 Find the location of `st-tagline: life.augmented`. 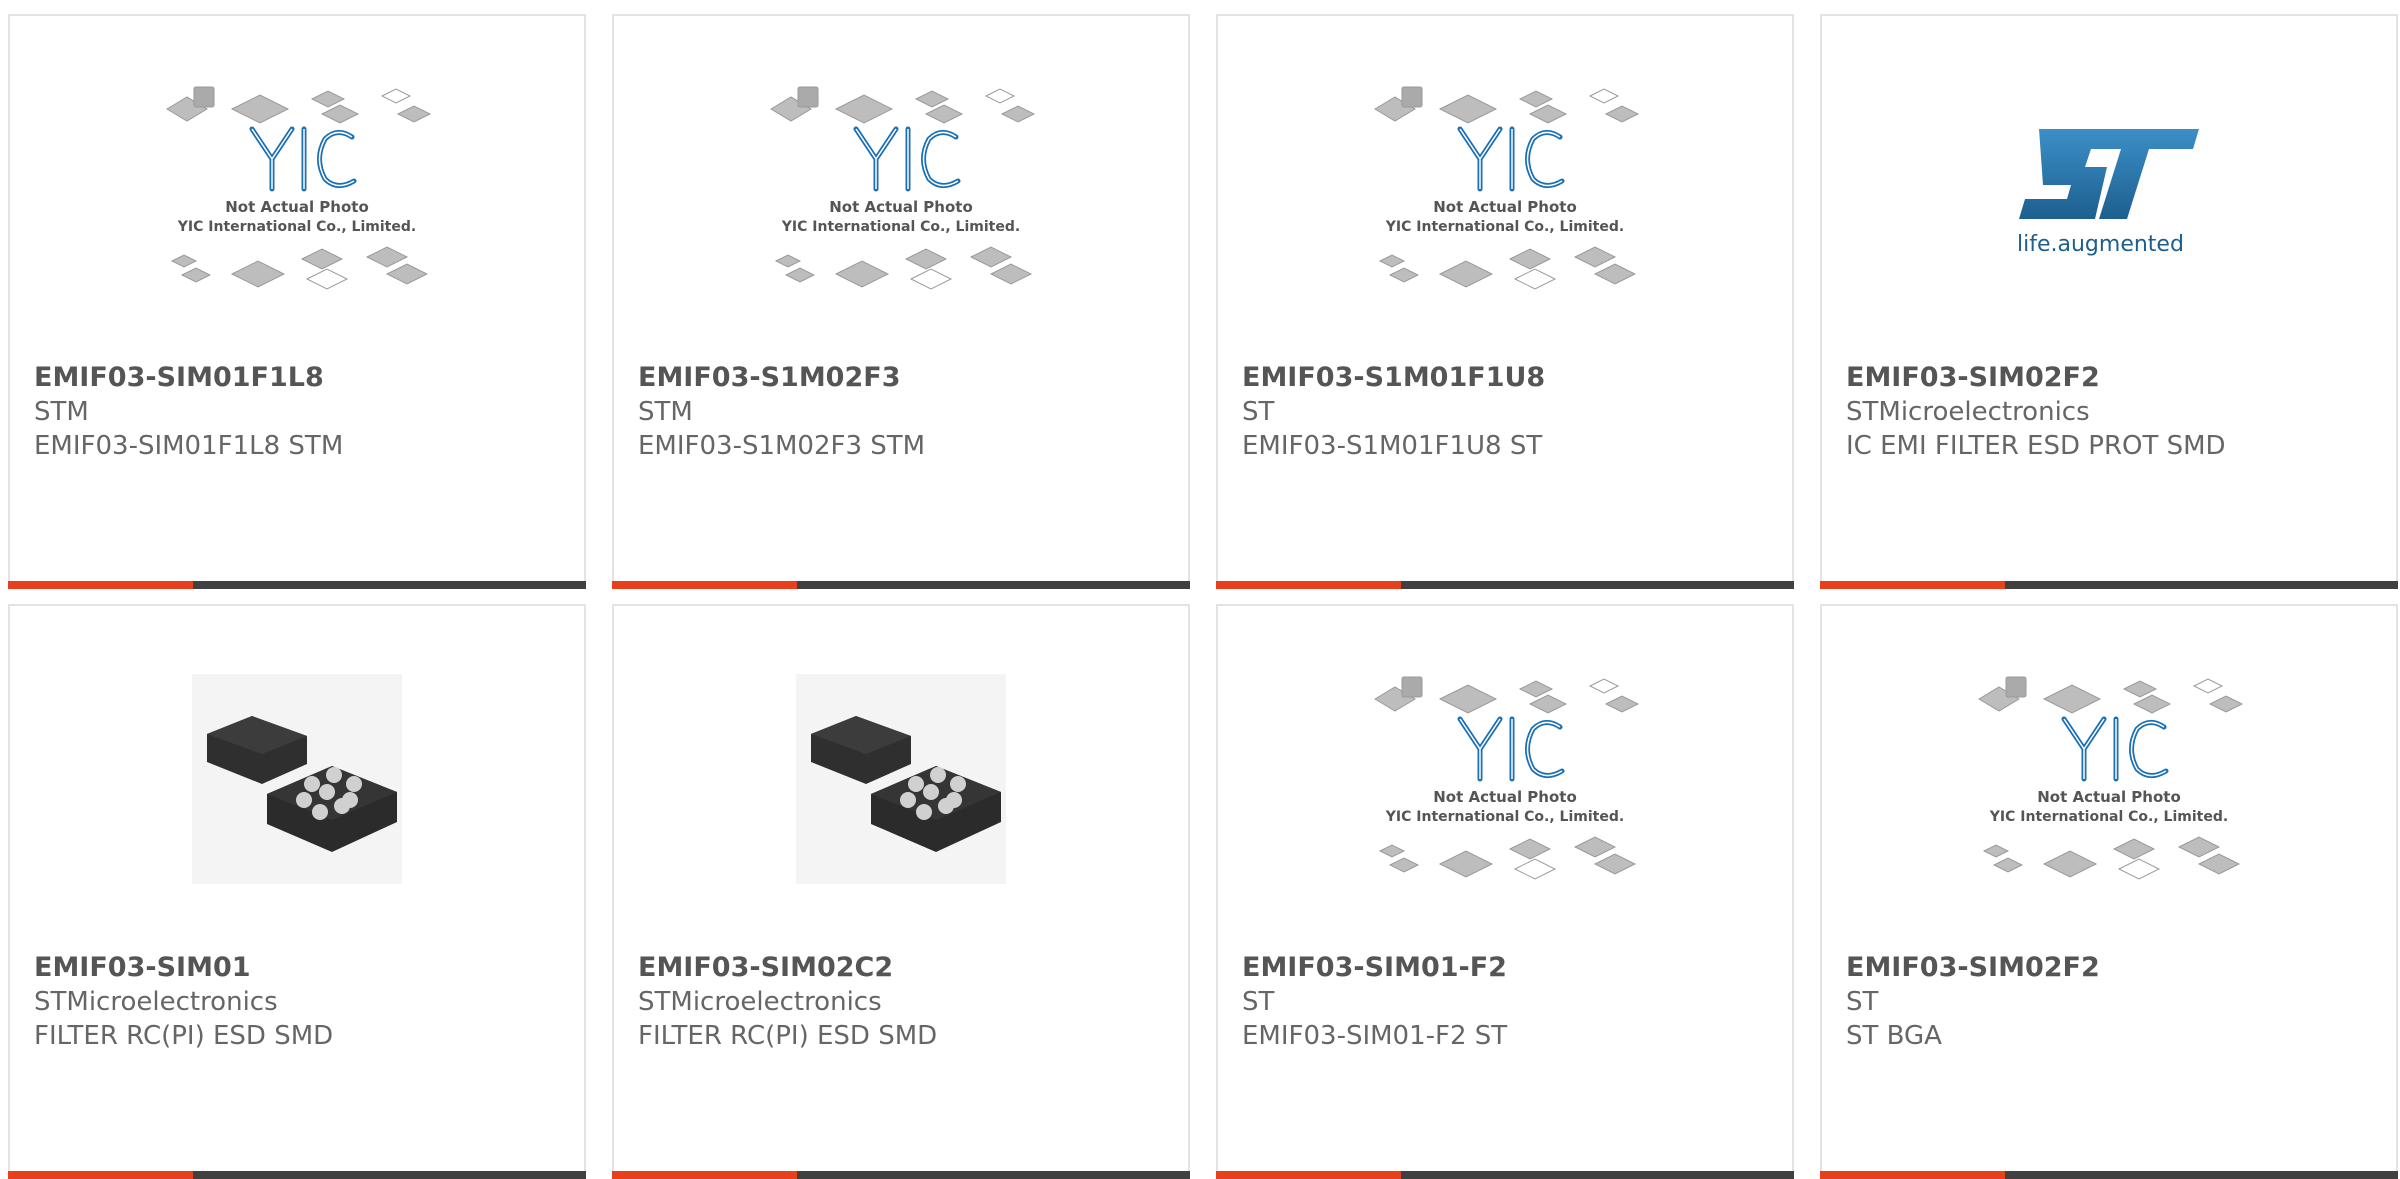

st-tagline: life.augmented is located at coordinates (2100, 244).